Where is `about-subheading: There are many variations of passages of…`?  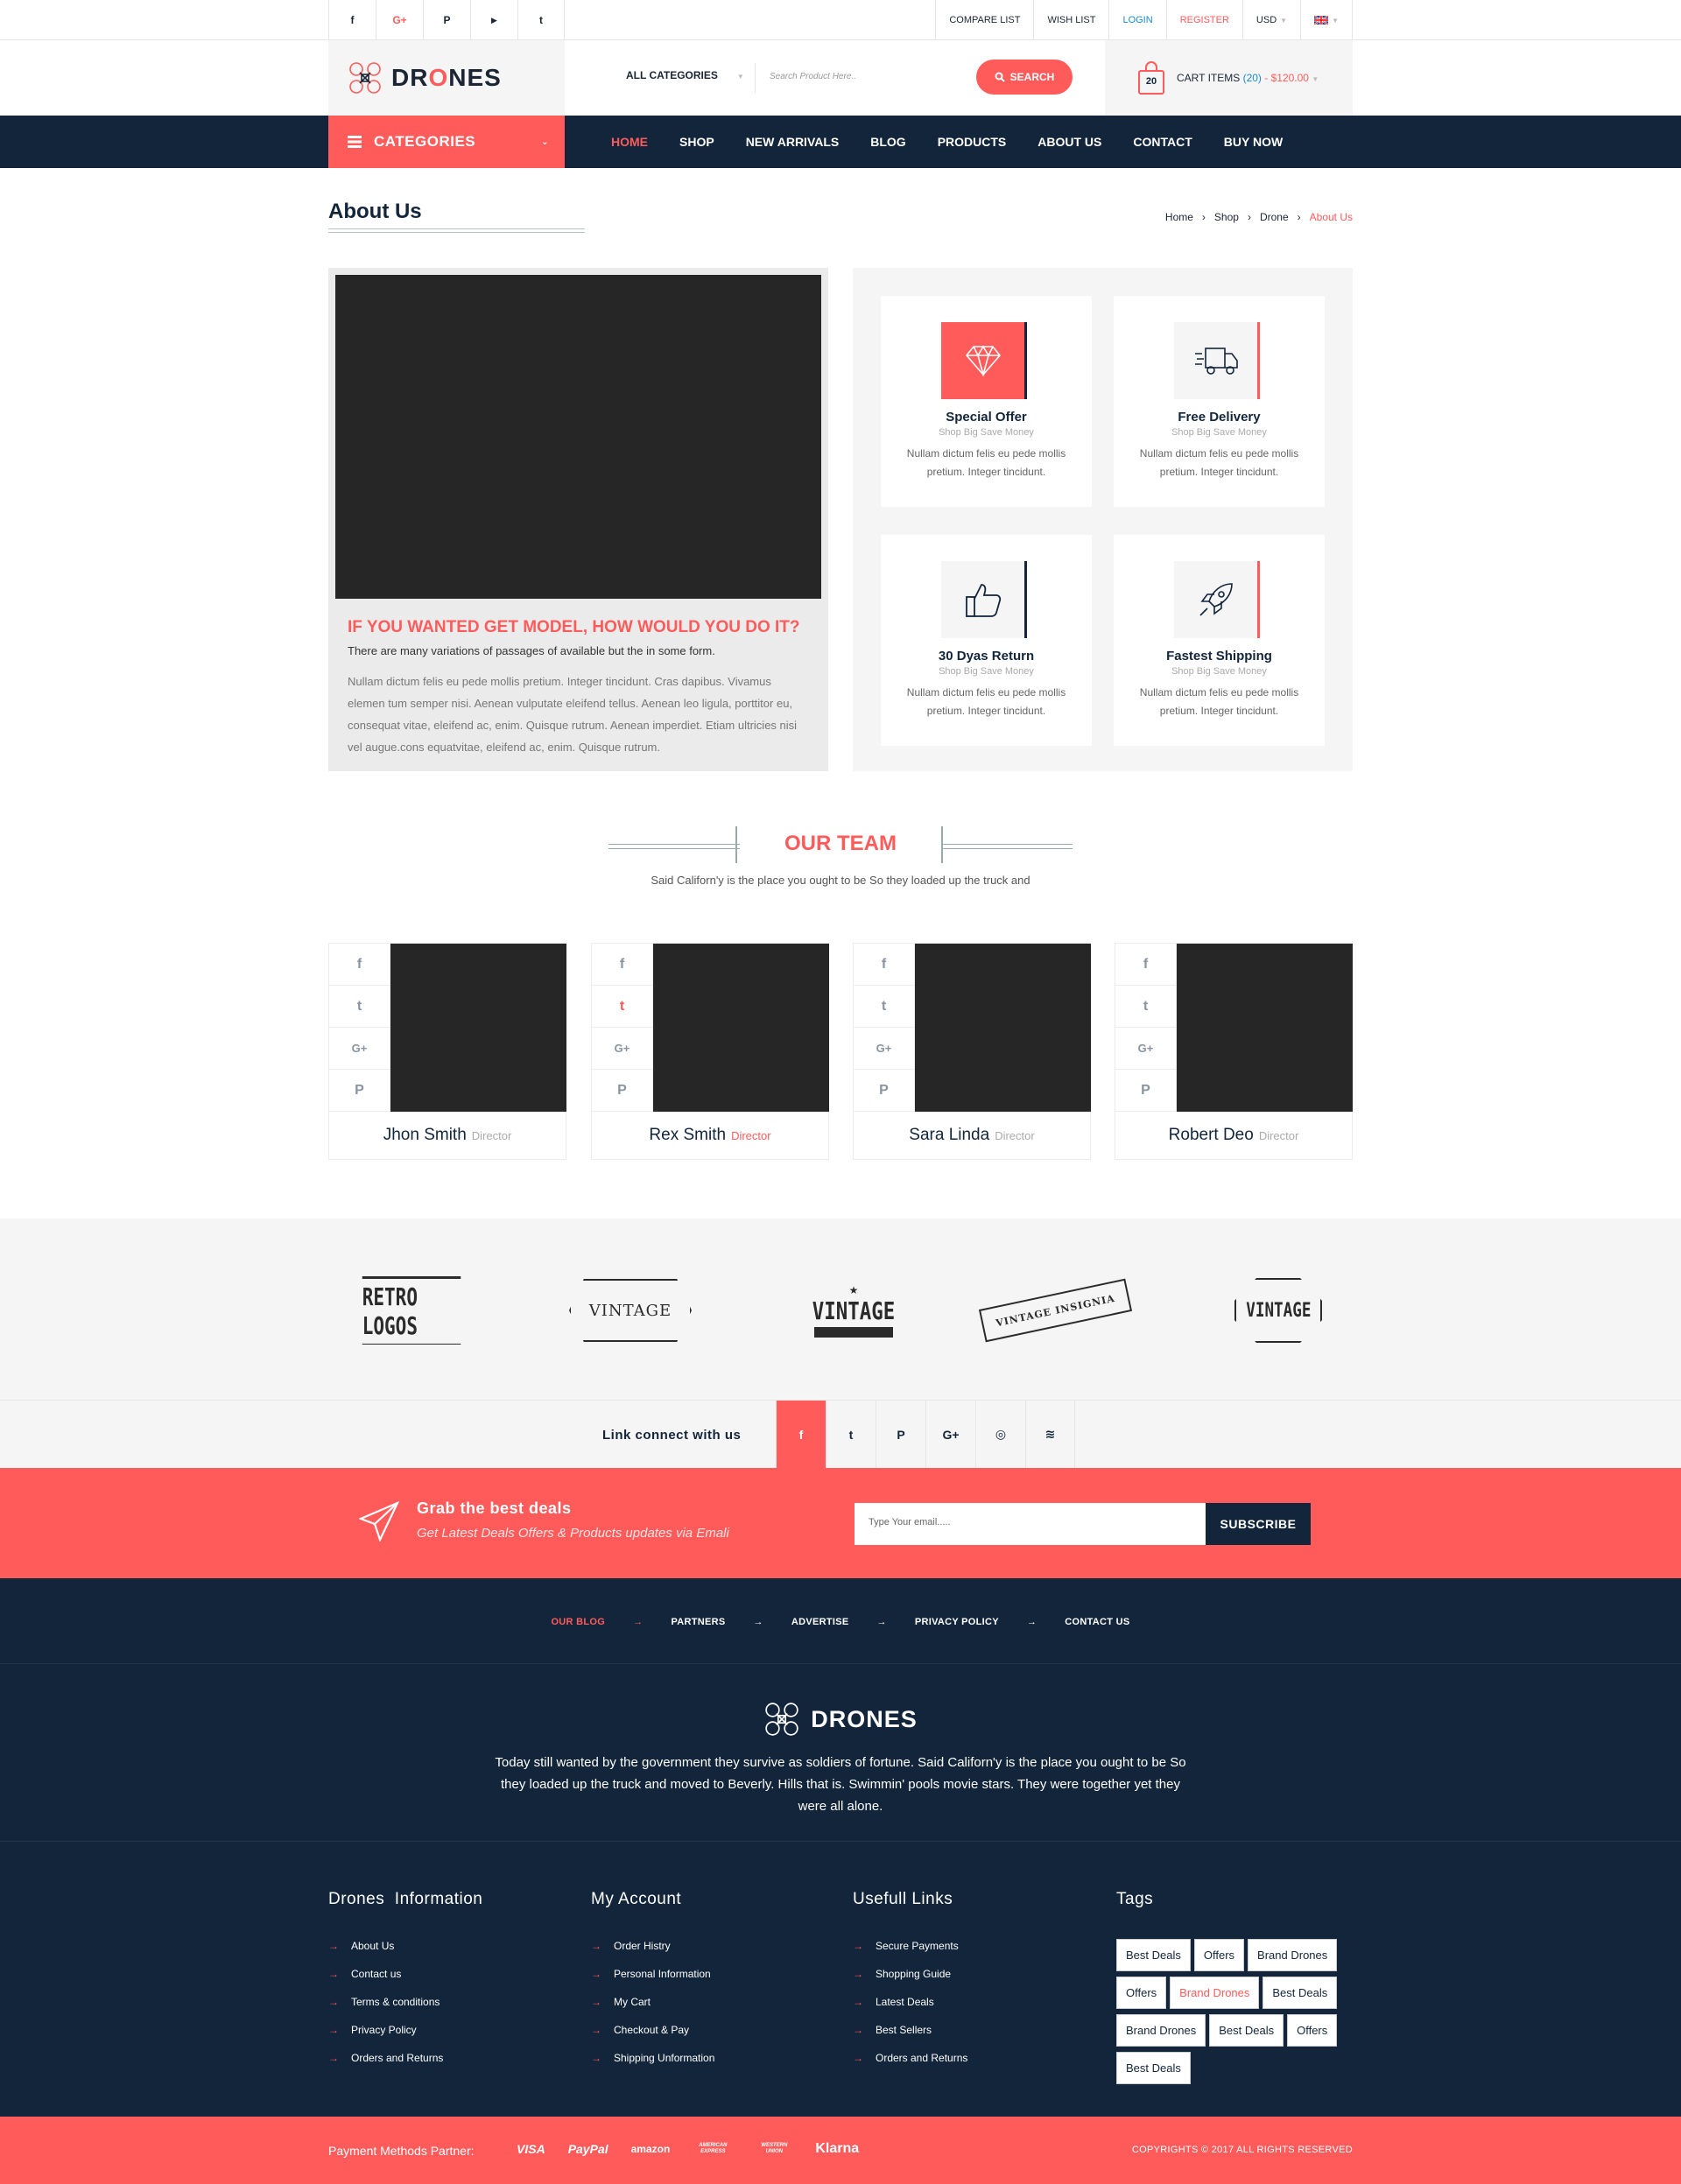
about-subheading: There are many variations of passages of… is located at coordinates (531, 650).